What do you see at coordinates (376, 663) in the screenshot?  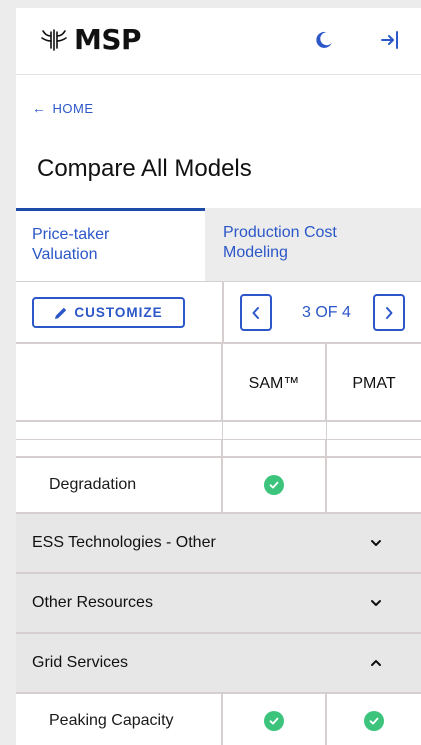 I see `chevron-up-icon` at bounding box center [376, 663].